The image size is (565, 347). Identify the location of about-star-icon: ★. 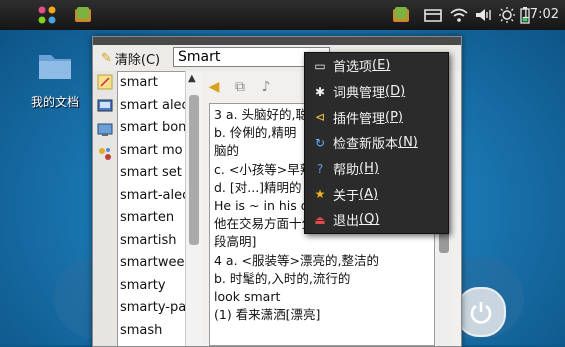
(320, 194).